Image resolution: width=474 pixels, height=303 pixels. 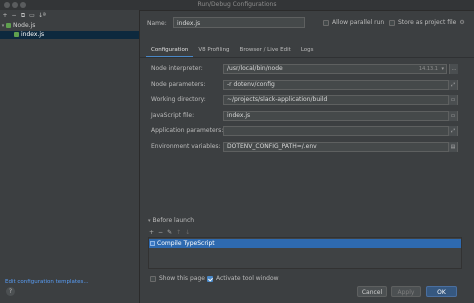 I want to click on ok-button: OK, so click(x=441, y=291).